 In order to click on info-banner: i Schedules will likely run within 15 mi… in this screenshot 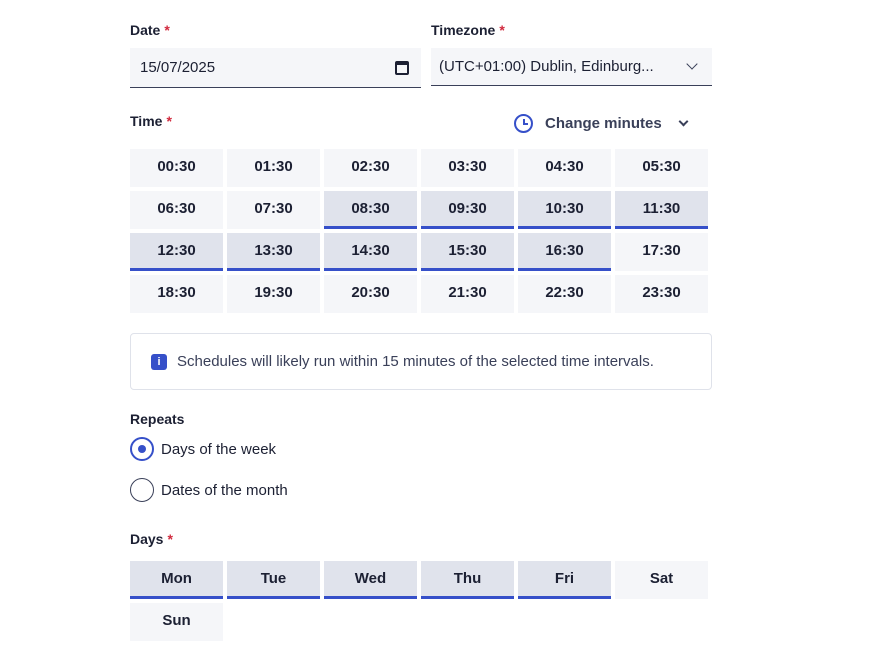, I will do `click(421, 361)`.